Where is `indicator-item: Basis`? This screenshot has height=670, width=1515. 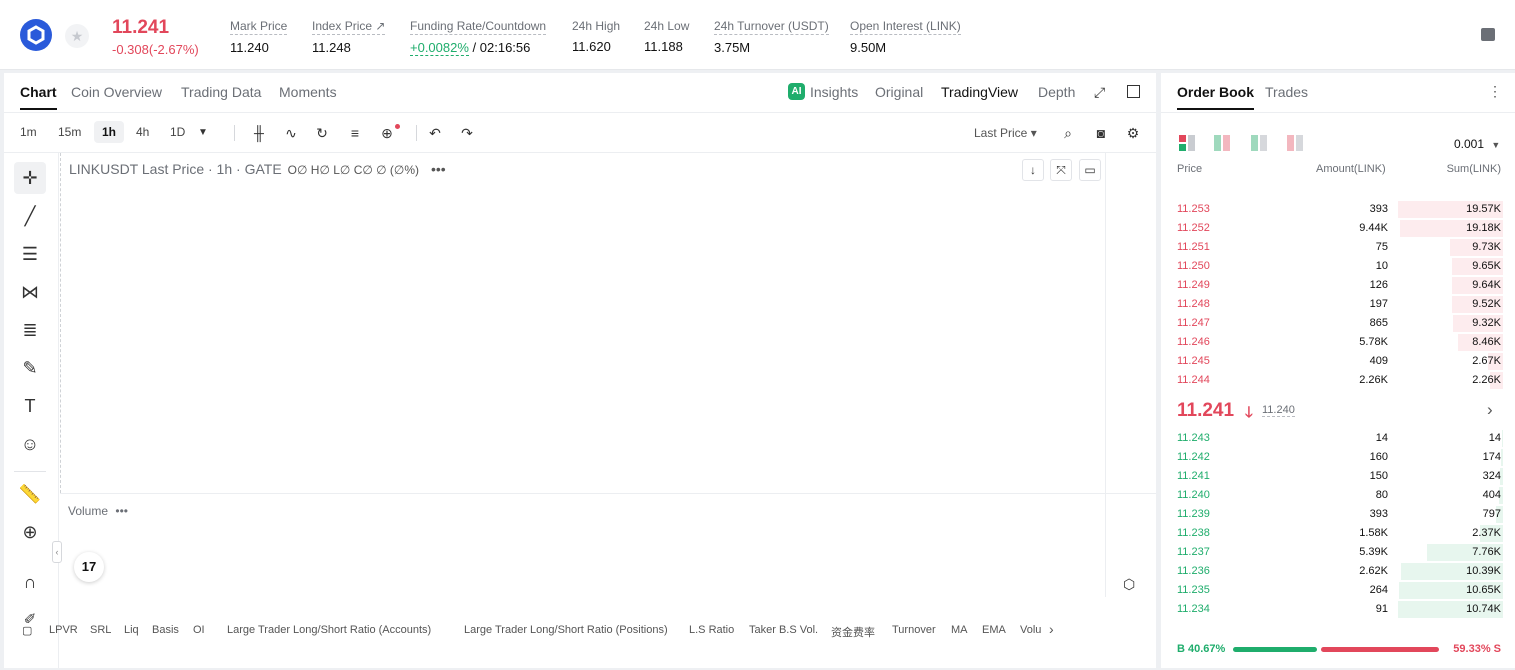 indicator-item: Basis is located at coordinates (165, 630).